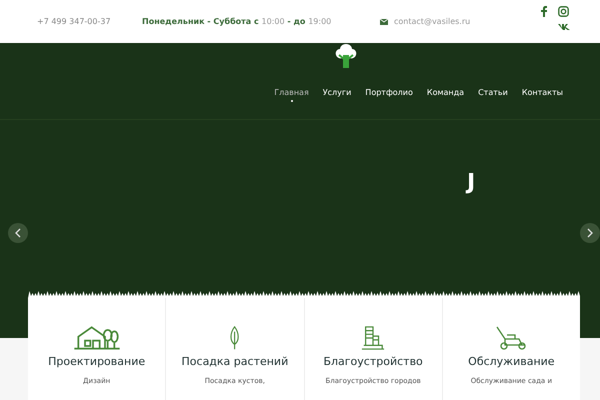 Image resolution: width=600 pixels, height=400 pixels. I want to click on schedule-text: - до, so click(296, 21).